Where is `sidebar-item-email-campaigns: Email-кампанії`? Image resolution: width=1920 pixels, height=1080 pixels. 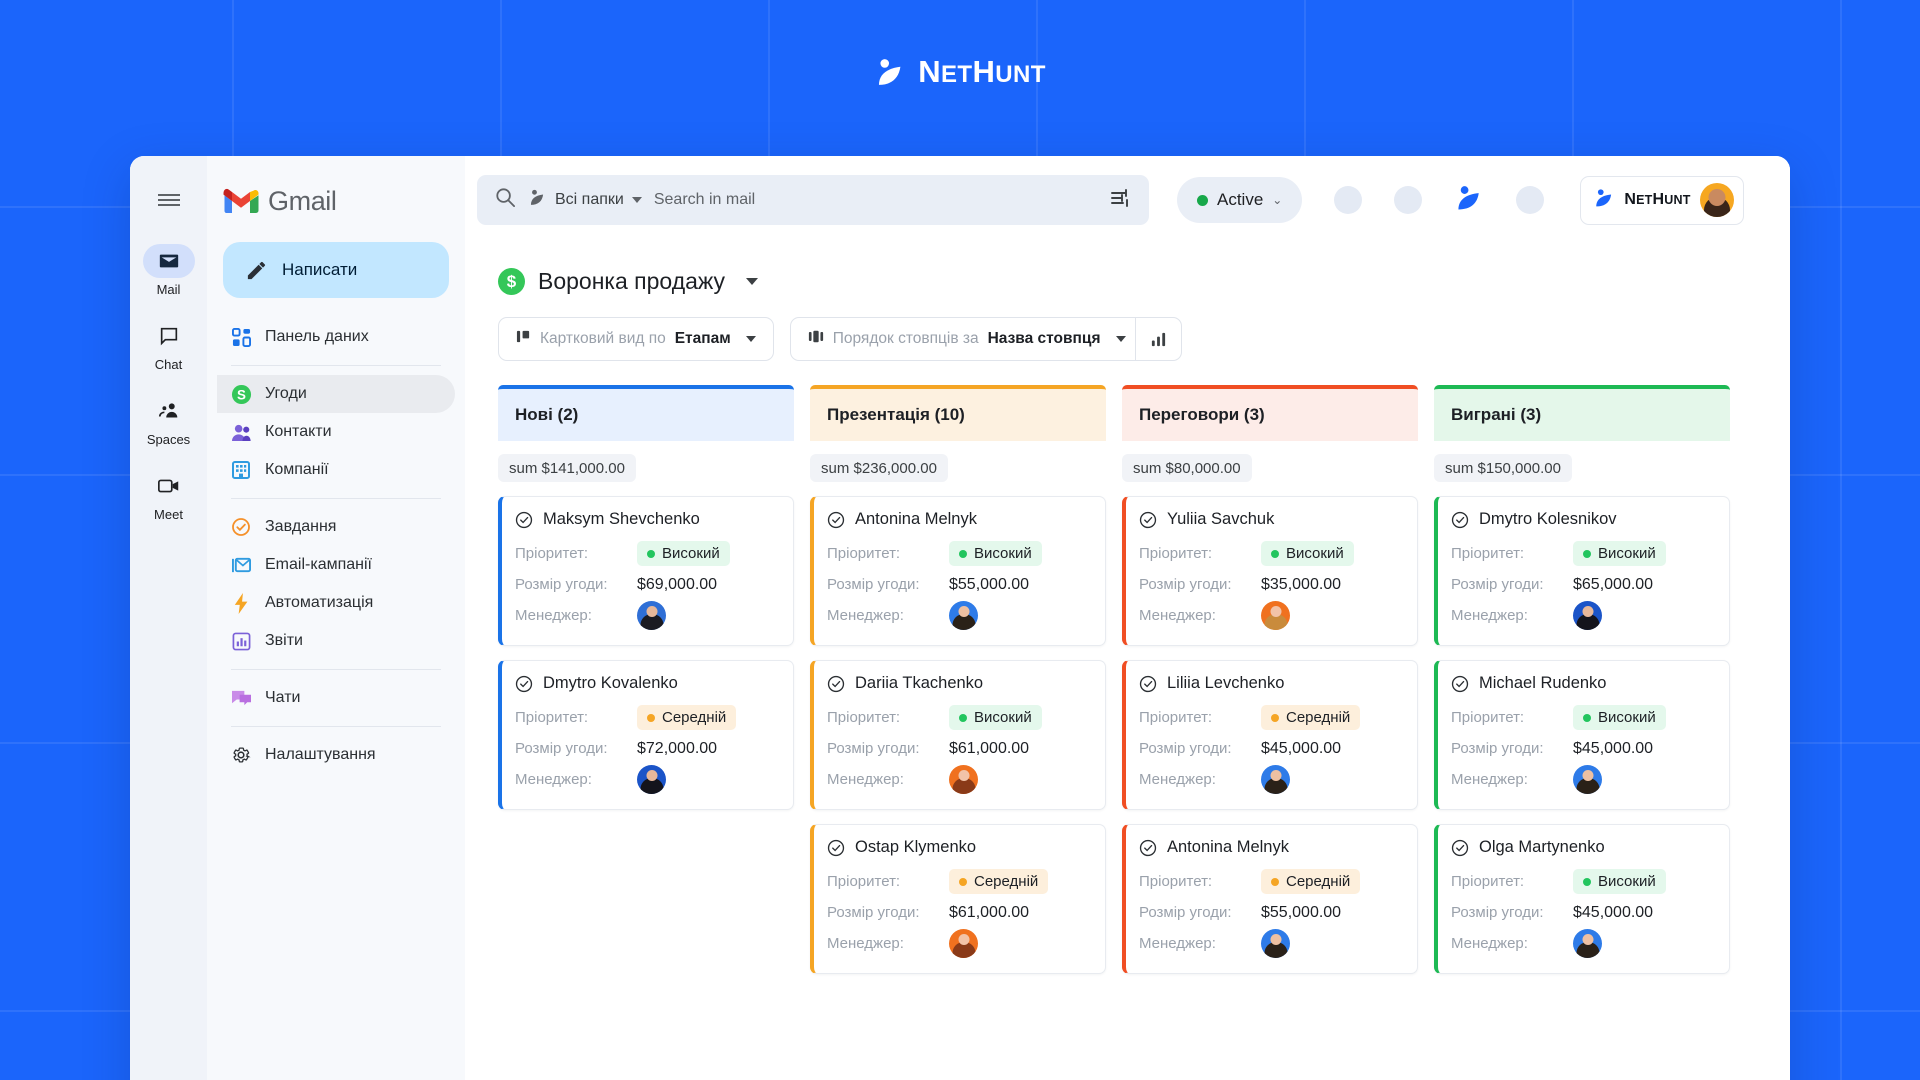
sidebar-item-email-campaigns: Email-кампанії is located at coordinates (336, 565).